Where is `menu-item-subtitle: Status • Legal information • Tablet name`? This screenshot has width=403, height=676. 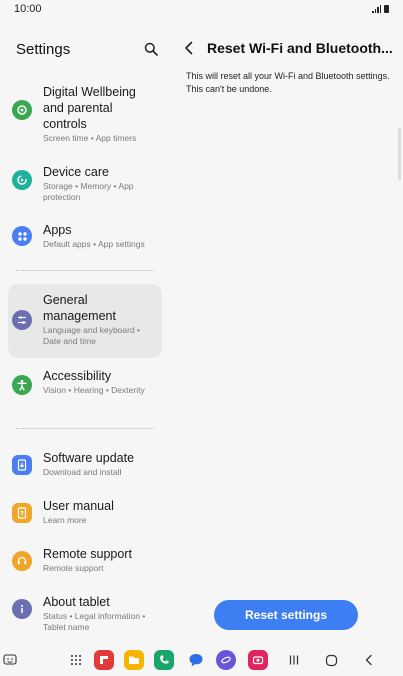
menu-item-subtitle: Status • Legal information • Tablet name is located at coordinates (94, 621).